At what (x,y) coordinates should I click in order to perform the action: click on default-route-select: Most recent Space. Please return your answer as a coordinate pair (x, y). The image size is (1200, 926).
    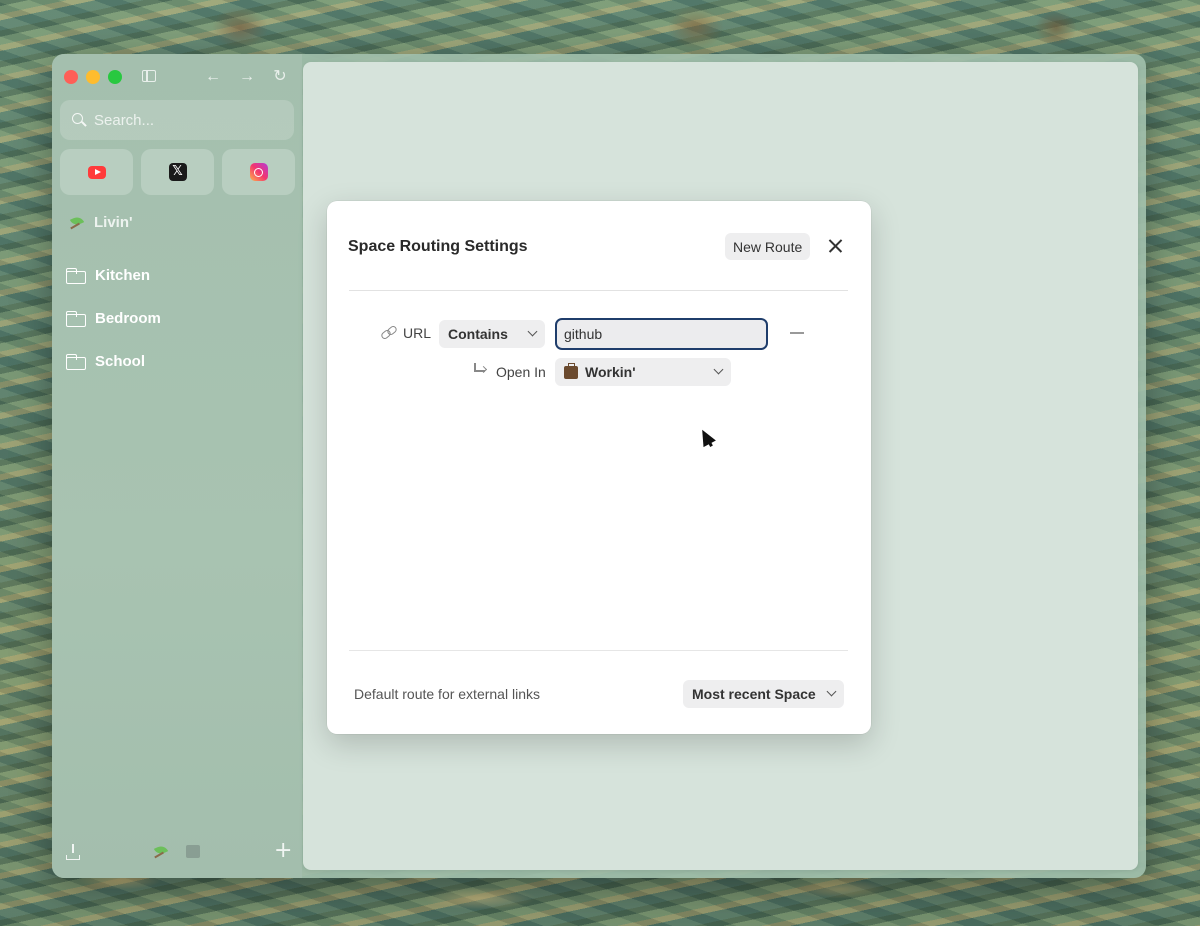
    Looking at the image, I should click on (763, 694).